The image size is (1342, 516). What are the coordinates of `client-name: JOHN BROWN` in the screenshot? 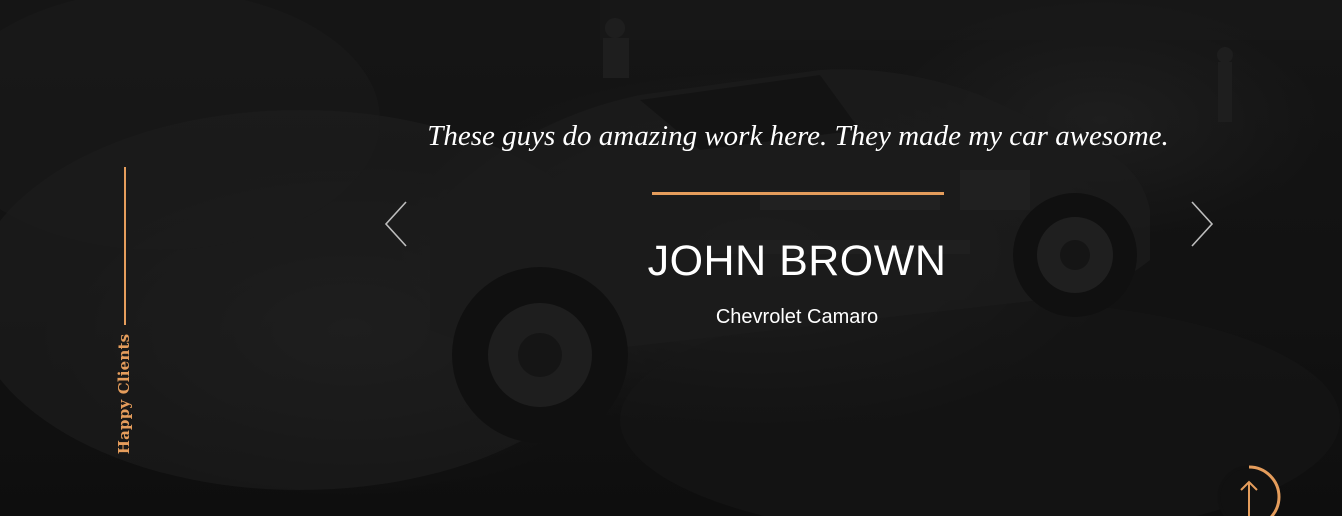 It's located at (797, 261).